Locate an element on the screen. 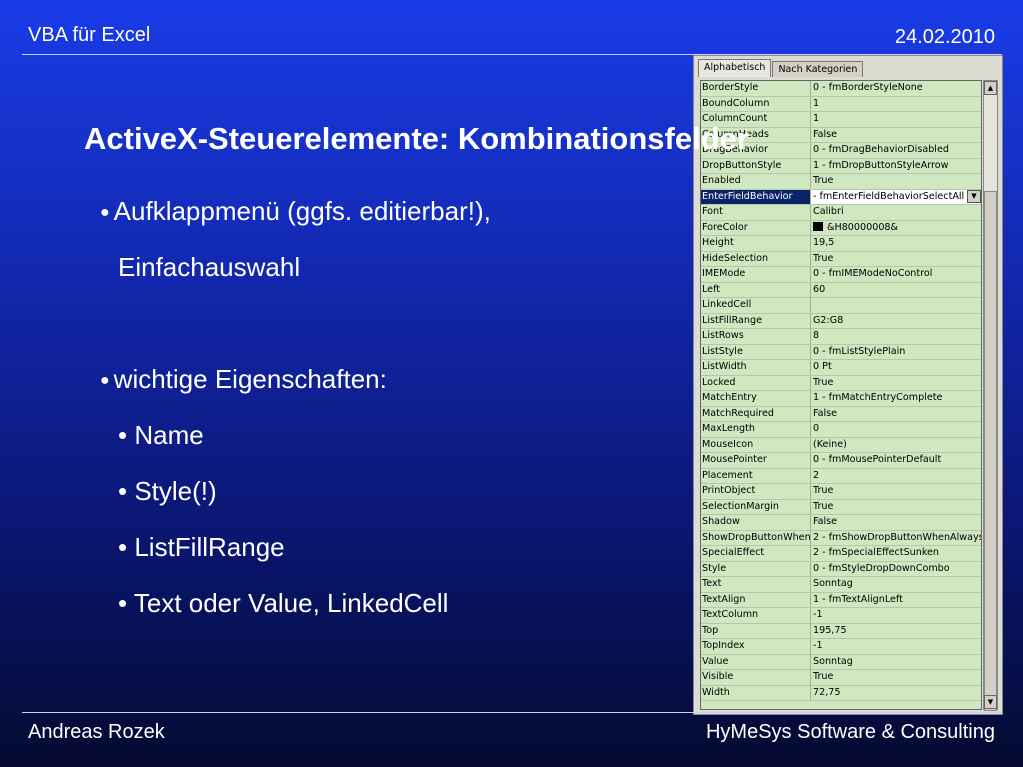 This screenshot has height=767, width=1023. property-value: 60 is located at coordinates (896, 290).